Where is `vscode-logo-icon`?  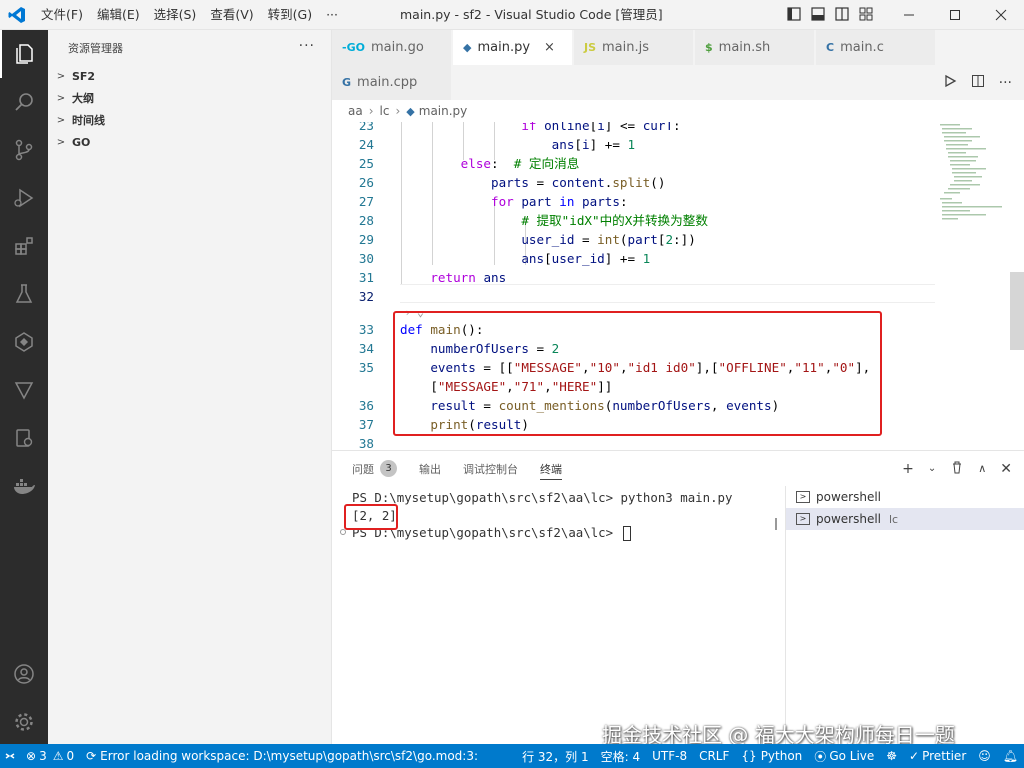 vscode-logo-icon is located at coordinates (17, 15).